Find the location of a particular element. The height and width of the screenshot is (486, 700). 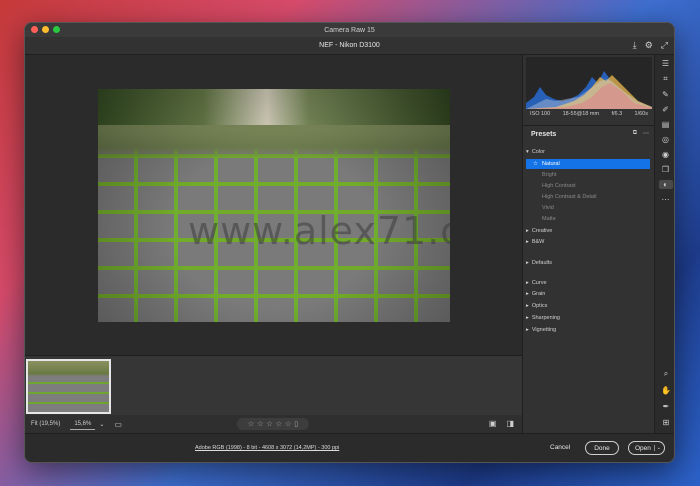

preset-group-color: ▾ Color is located at coordinates (535, 152).